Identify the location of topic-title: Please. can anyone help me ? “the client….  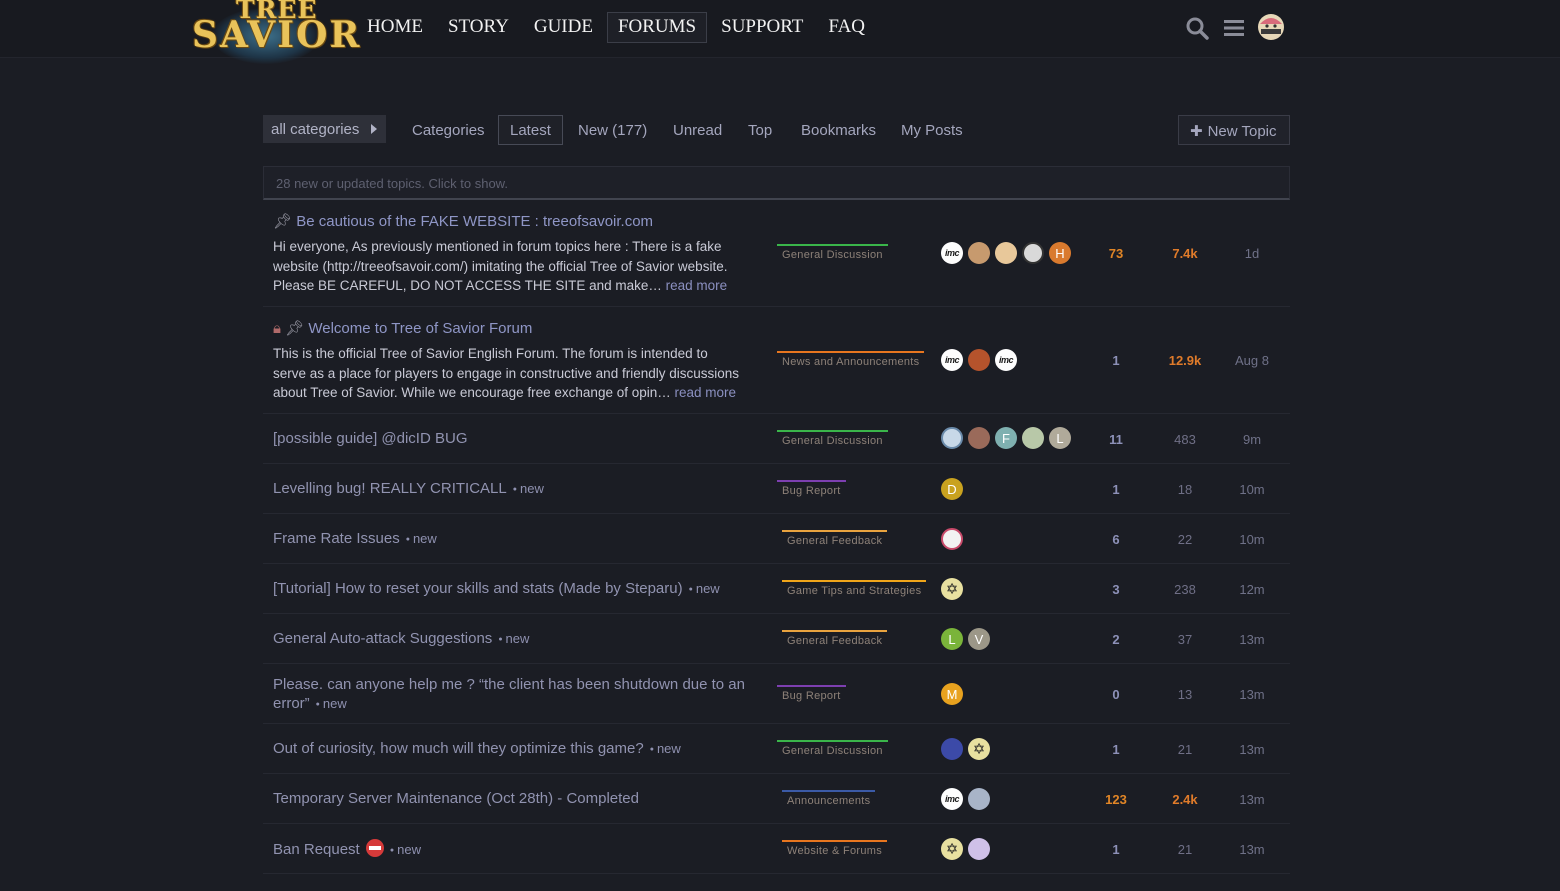
(513, 694).